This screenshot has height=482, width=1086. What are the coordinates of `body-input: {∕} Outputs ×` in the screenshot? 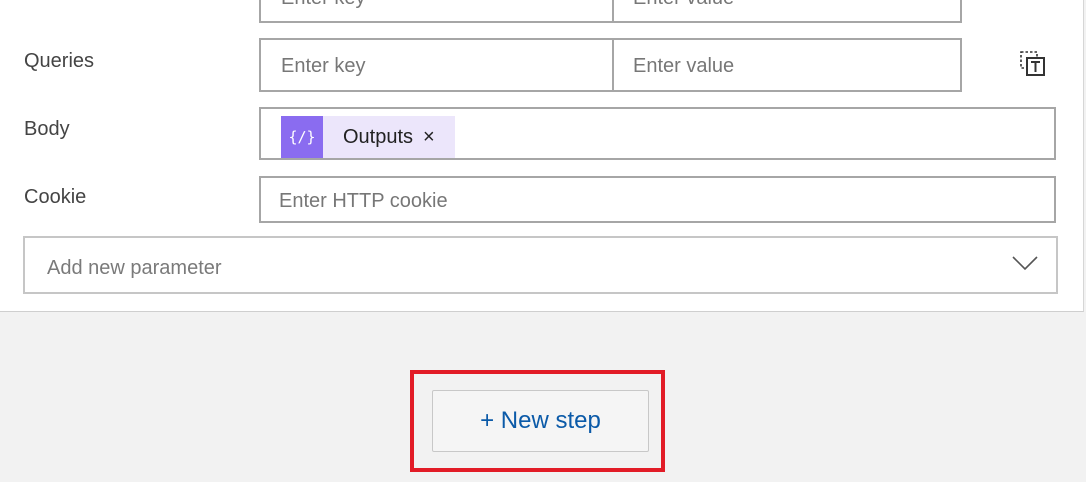 It's located at (657, 133).